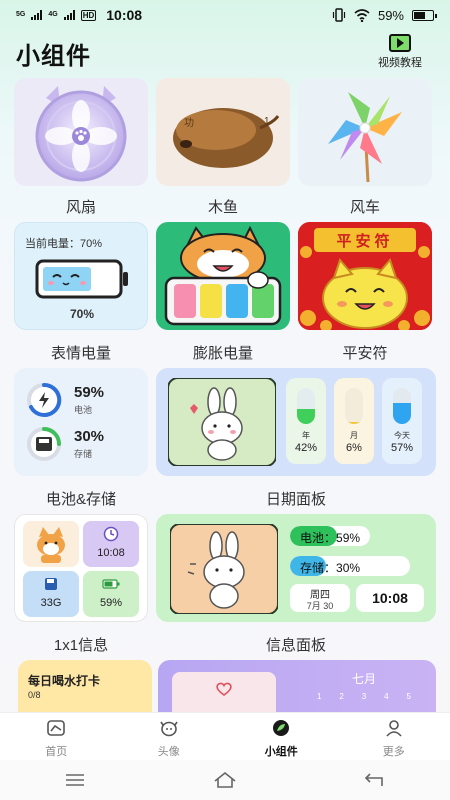 This screenshot has height=800, width=450. I want to click on tab-more: 更多, so click(394, 736).